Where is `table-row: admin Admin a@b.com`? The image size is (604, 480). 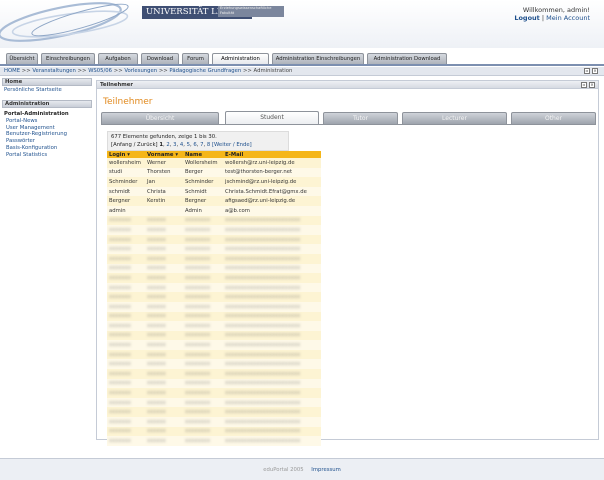 table-row: admin Admin a@b.com is located at coordinates (214, 210).